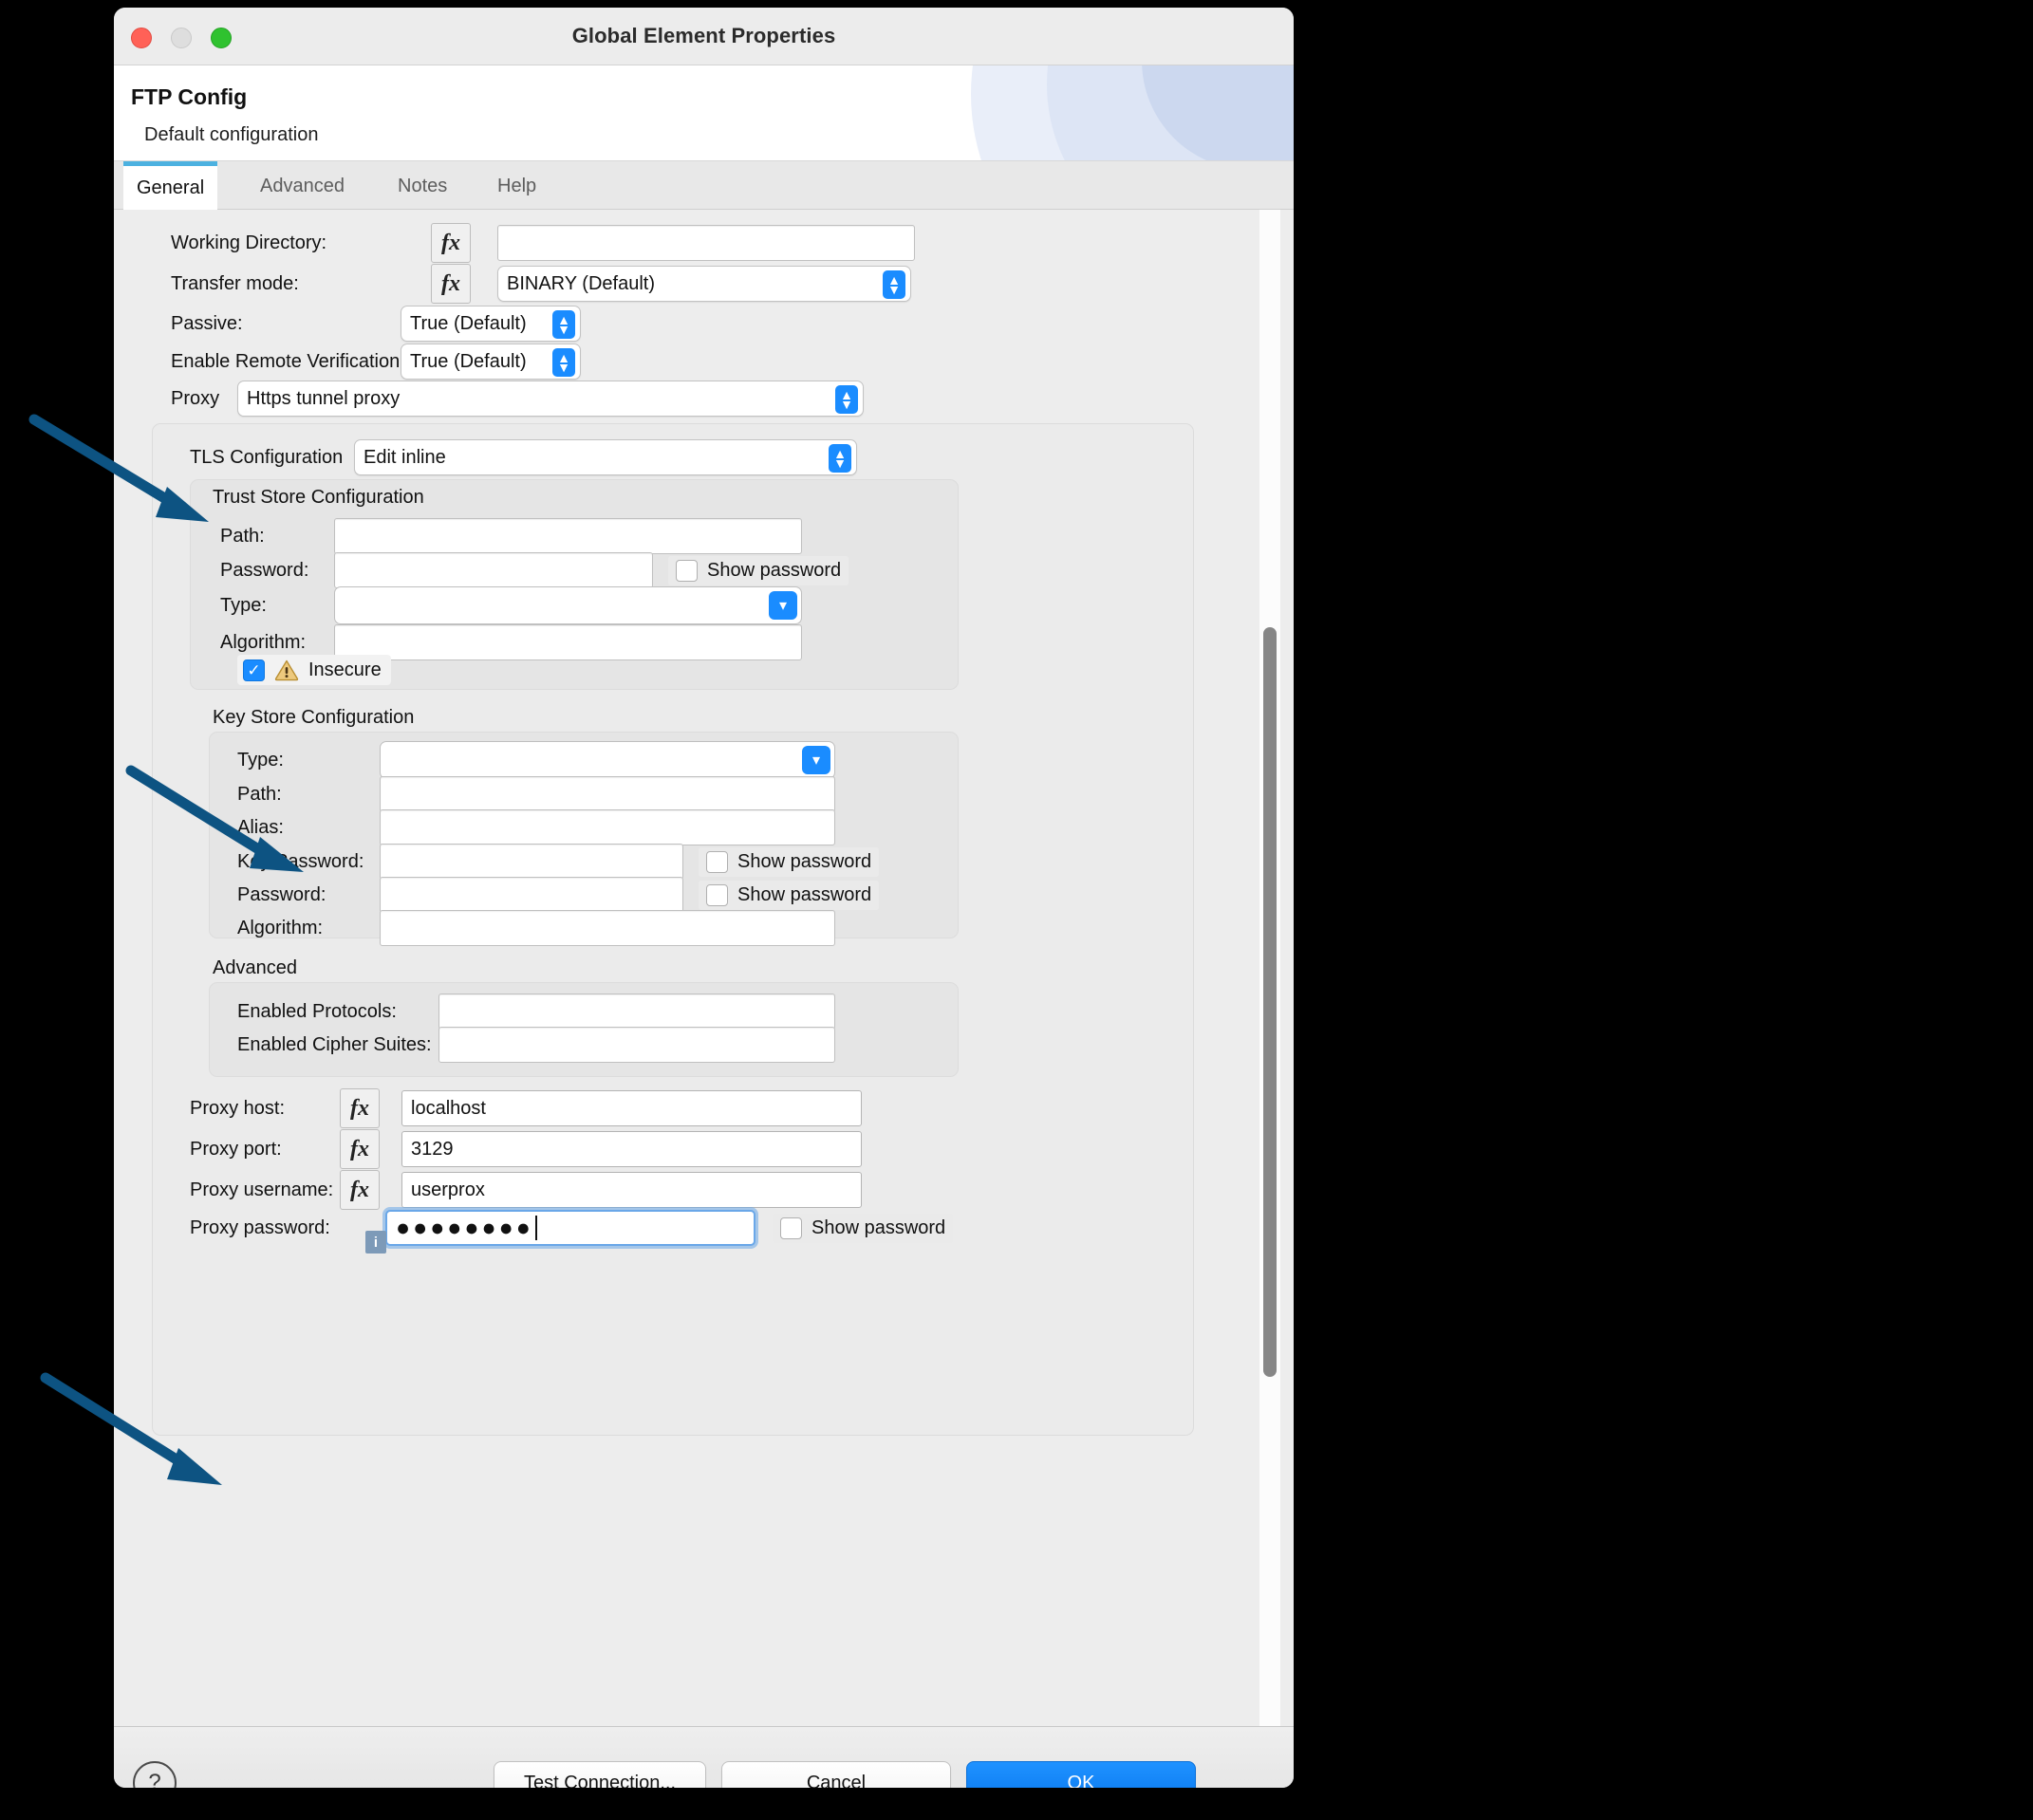  I want to click on key-store-password-show-toggle: Show password, so click(789, 895).